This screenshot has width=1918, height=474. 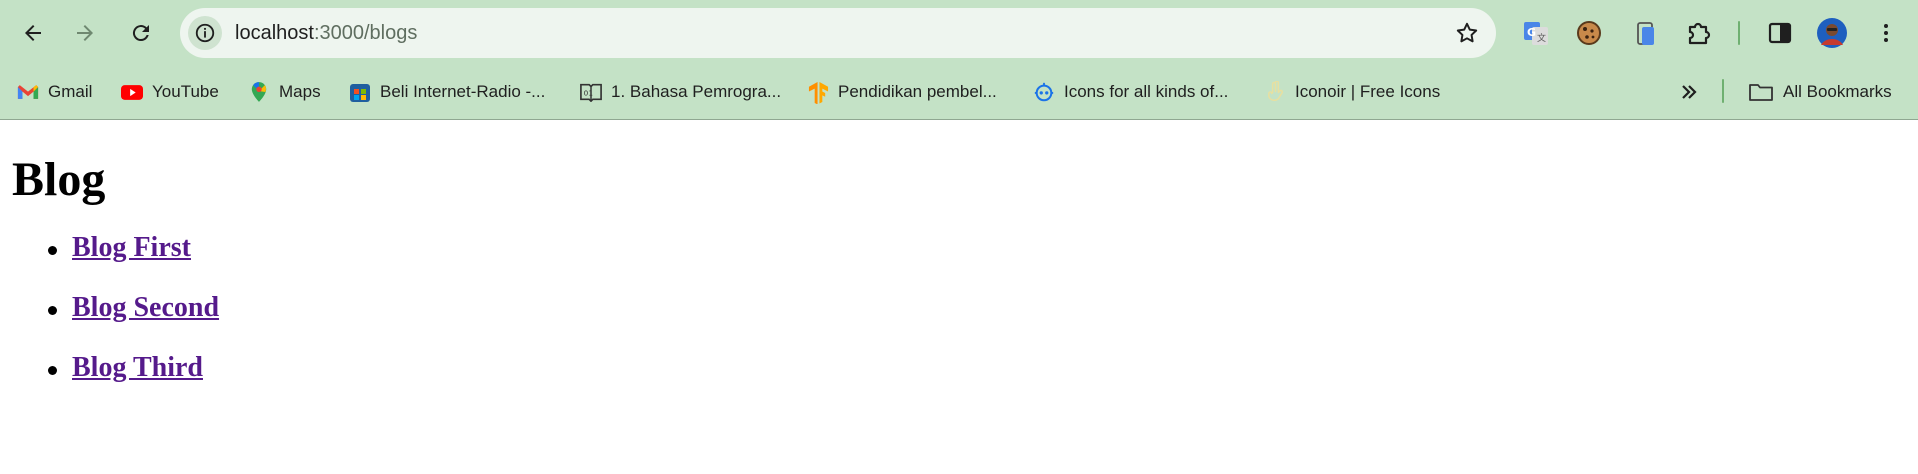 What do you see at coordinates (1467, 33) in the screenshot?
I see `bookmark-star-icon` at bounding box center [1467, 33].